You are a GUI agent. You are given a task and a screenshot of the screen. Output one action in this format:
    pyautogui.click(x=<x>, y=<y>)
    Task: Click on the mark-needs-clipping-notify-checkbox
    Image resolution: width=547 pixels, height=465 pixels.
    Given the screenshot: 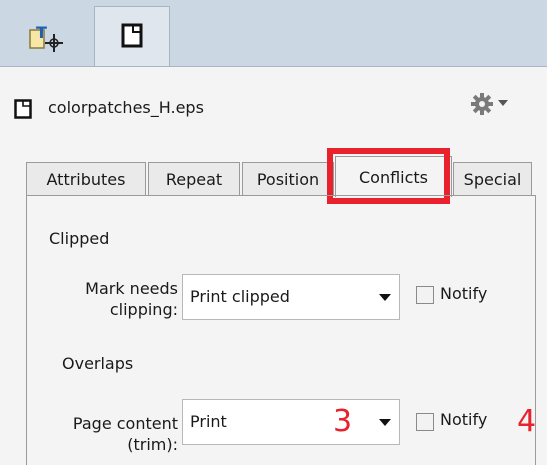 What is the action you would take?
    pyautogui.click(x=425, y=295)
    